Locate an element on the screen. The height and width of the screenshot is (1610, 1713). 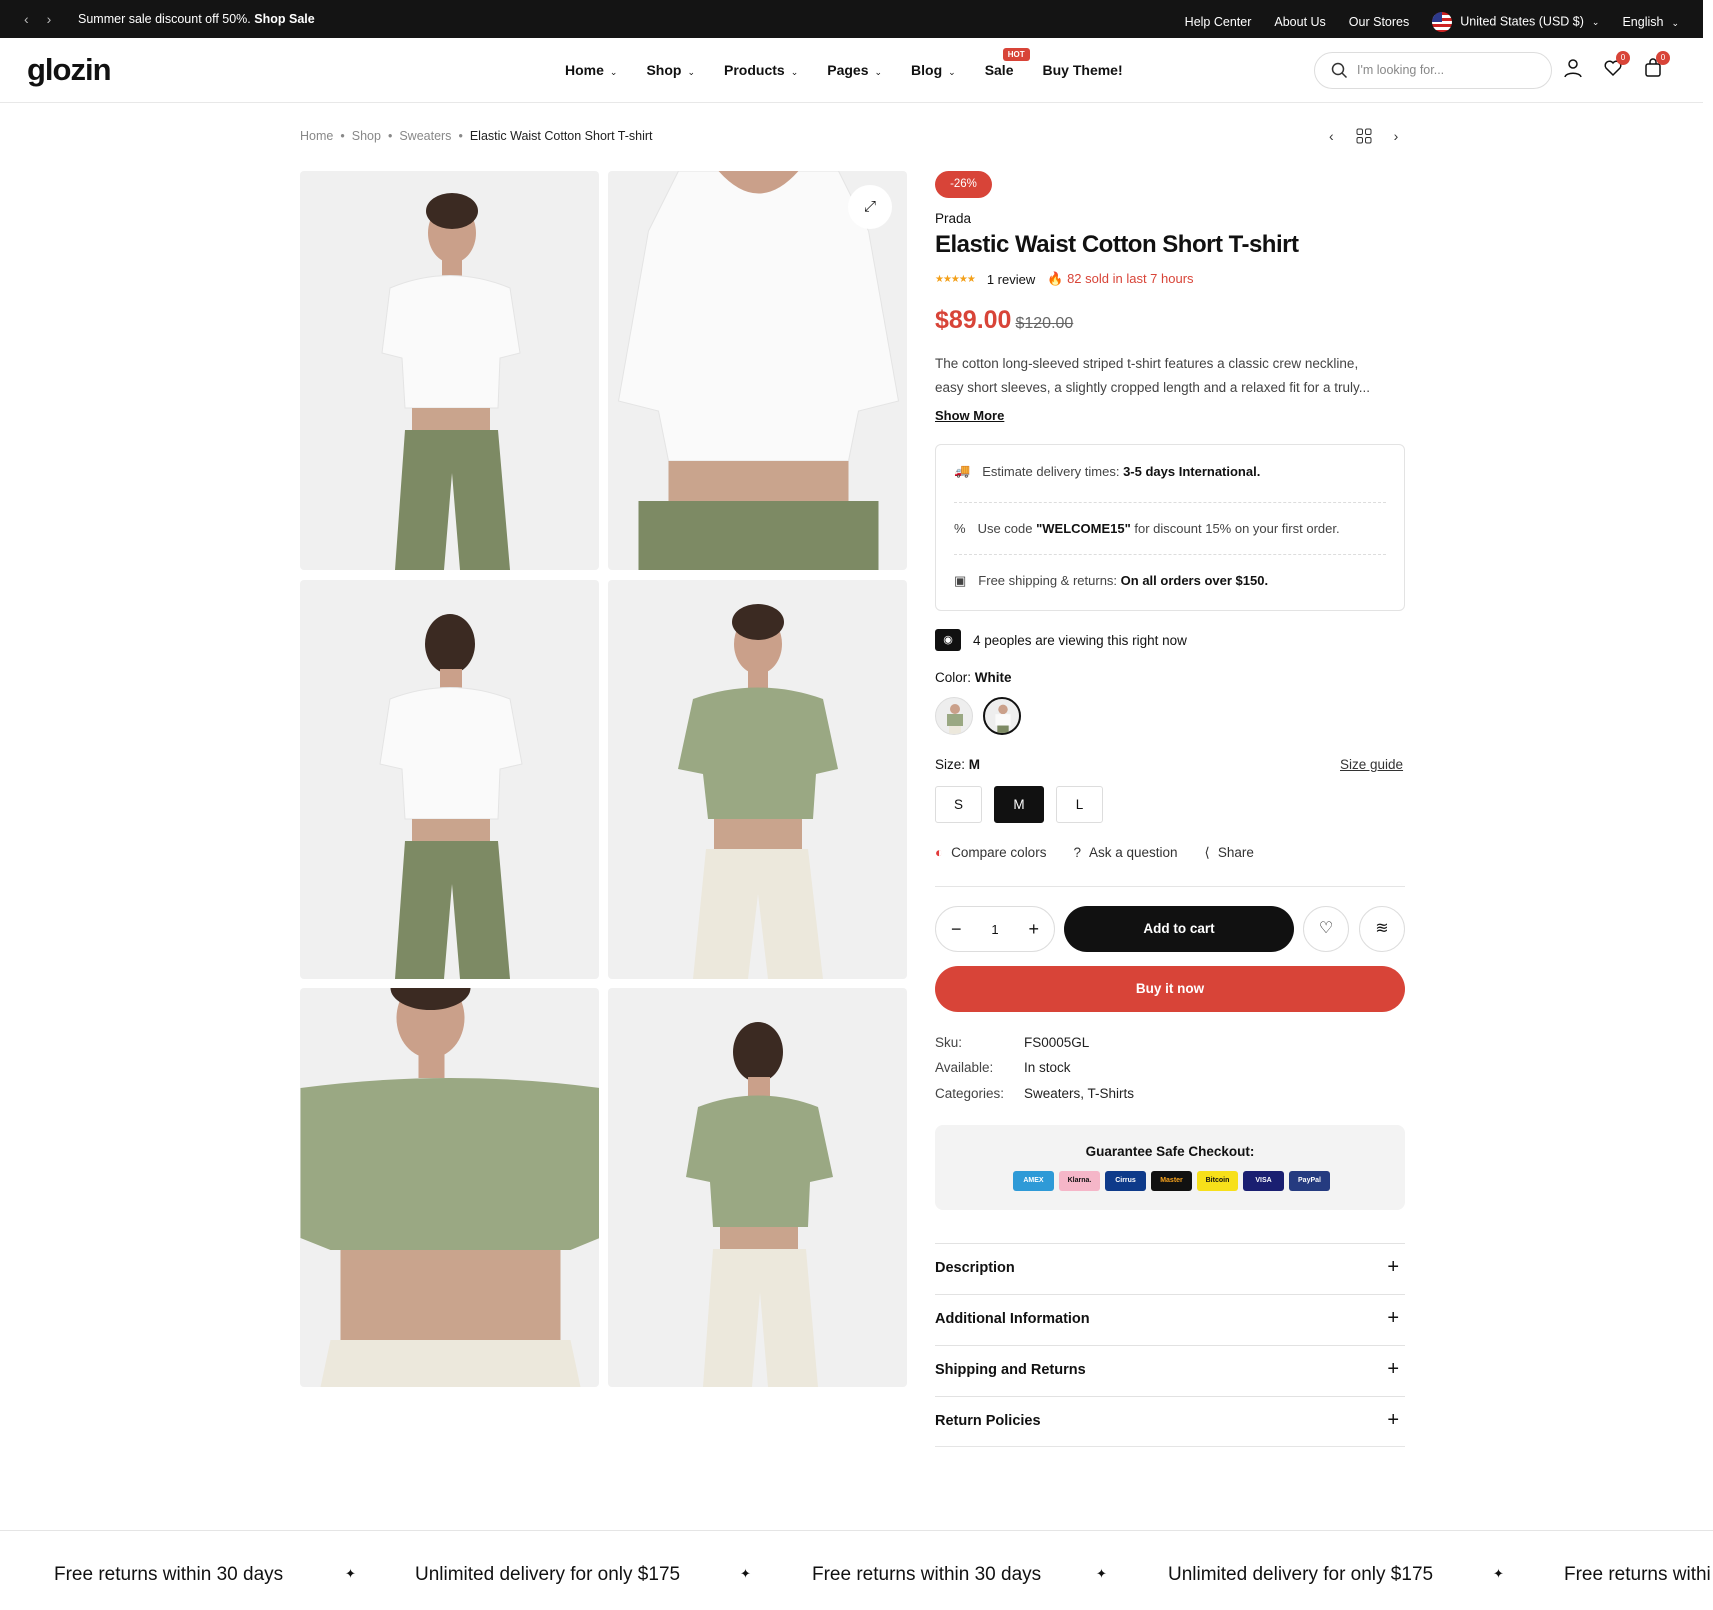
prev-product-icon: ‹ is located at coordinates (1331, 136).